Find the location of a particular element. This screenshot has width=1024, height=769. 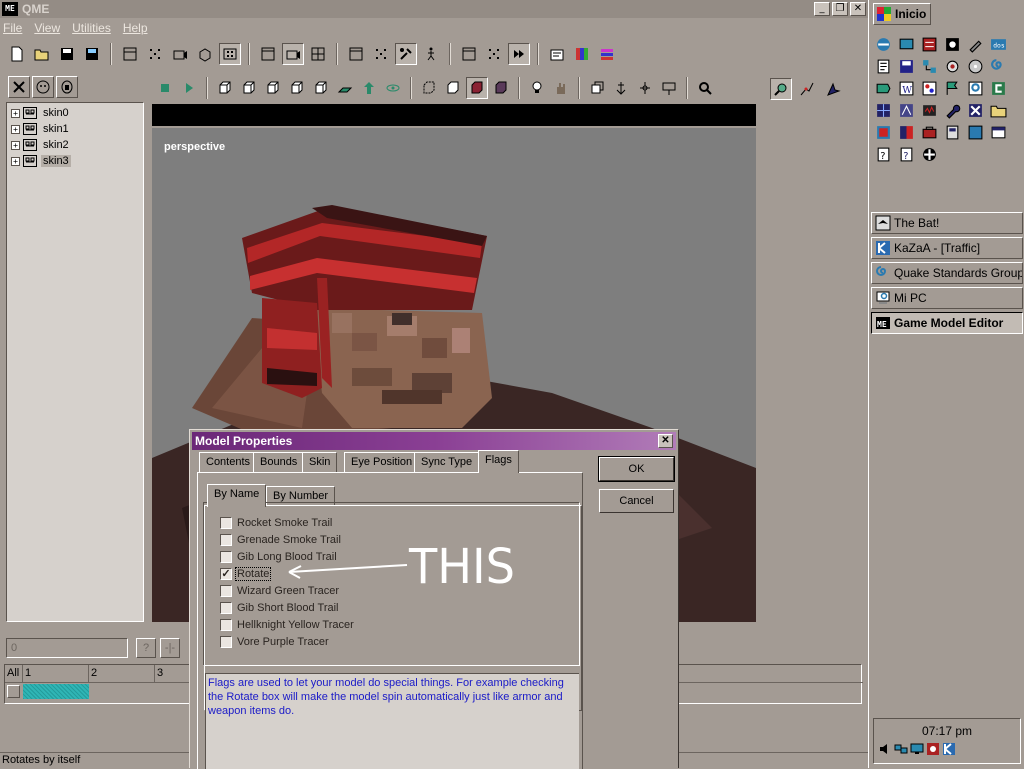

settings-icon is located at coordinates (952, 66).